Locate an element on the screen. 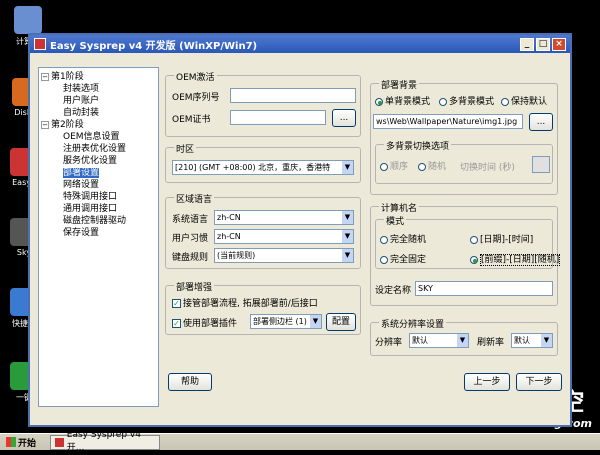  tree-item-auto-package: 自动封装 is located at coordinates (98, 113).